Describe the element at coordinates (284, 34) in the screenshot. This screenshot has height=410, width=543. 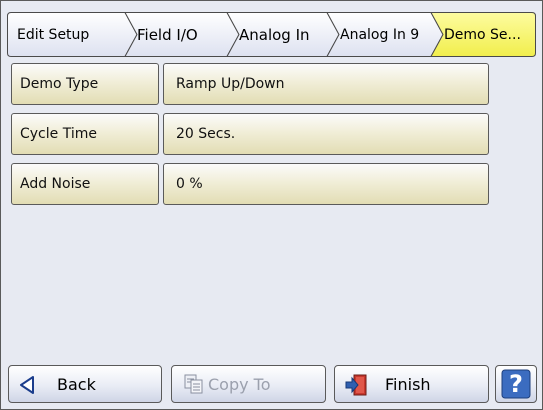
I see `crumb-analog-in: Analog In` at that location.